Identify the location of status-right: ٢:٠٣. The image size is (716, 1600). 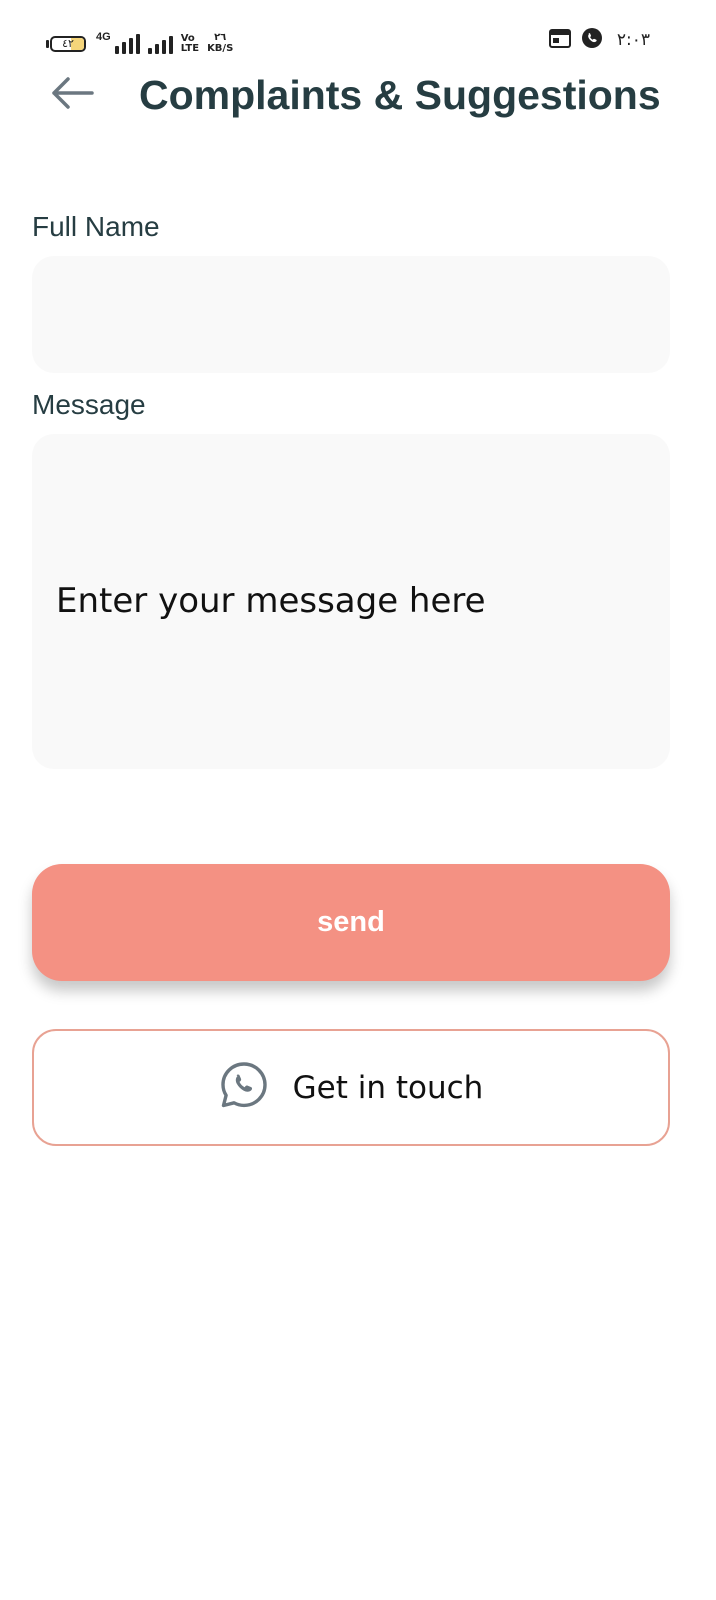
(599, 40).